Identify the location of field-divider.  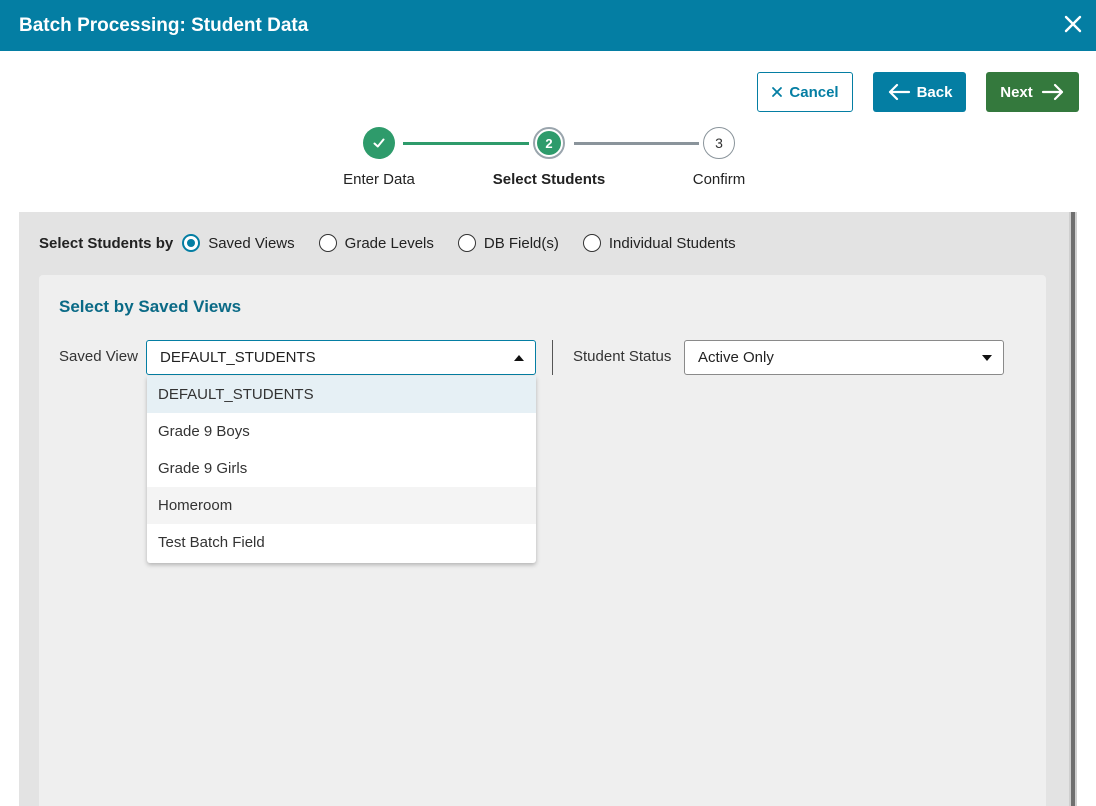
(552, 357).